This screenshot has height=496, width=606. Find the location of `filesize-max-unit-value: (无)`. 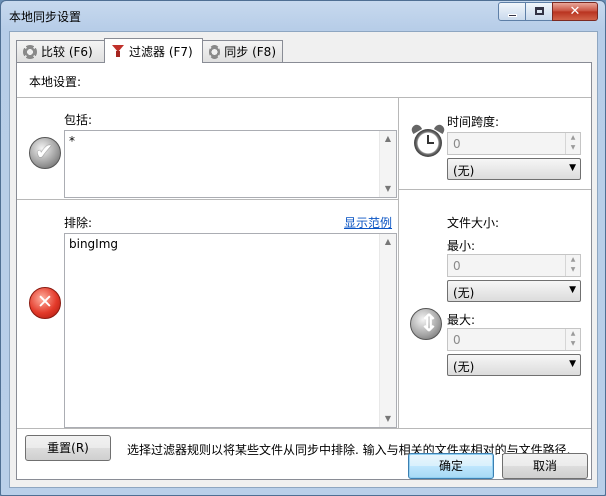

filesize-max-unit-value: (无) is located at coordinates (464, 367).